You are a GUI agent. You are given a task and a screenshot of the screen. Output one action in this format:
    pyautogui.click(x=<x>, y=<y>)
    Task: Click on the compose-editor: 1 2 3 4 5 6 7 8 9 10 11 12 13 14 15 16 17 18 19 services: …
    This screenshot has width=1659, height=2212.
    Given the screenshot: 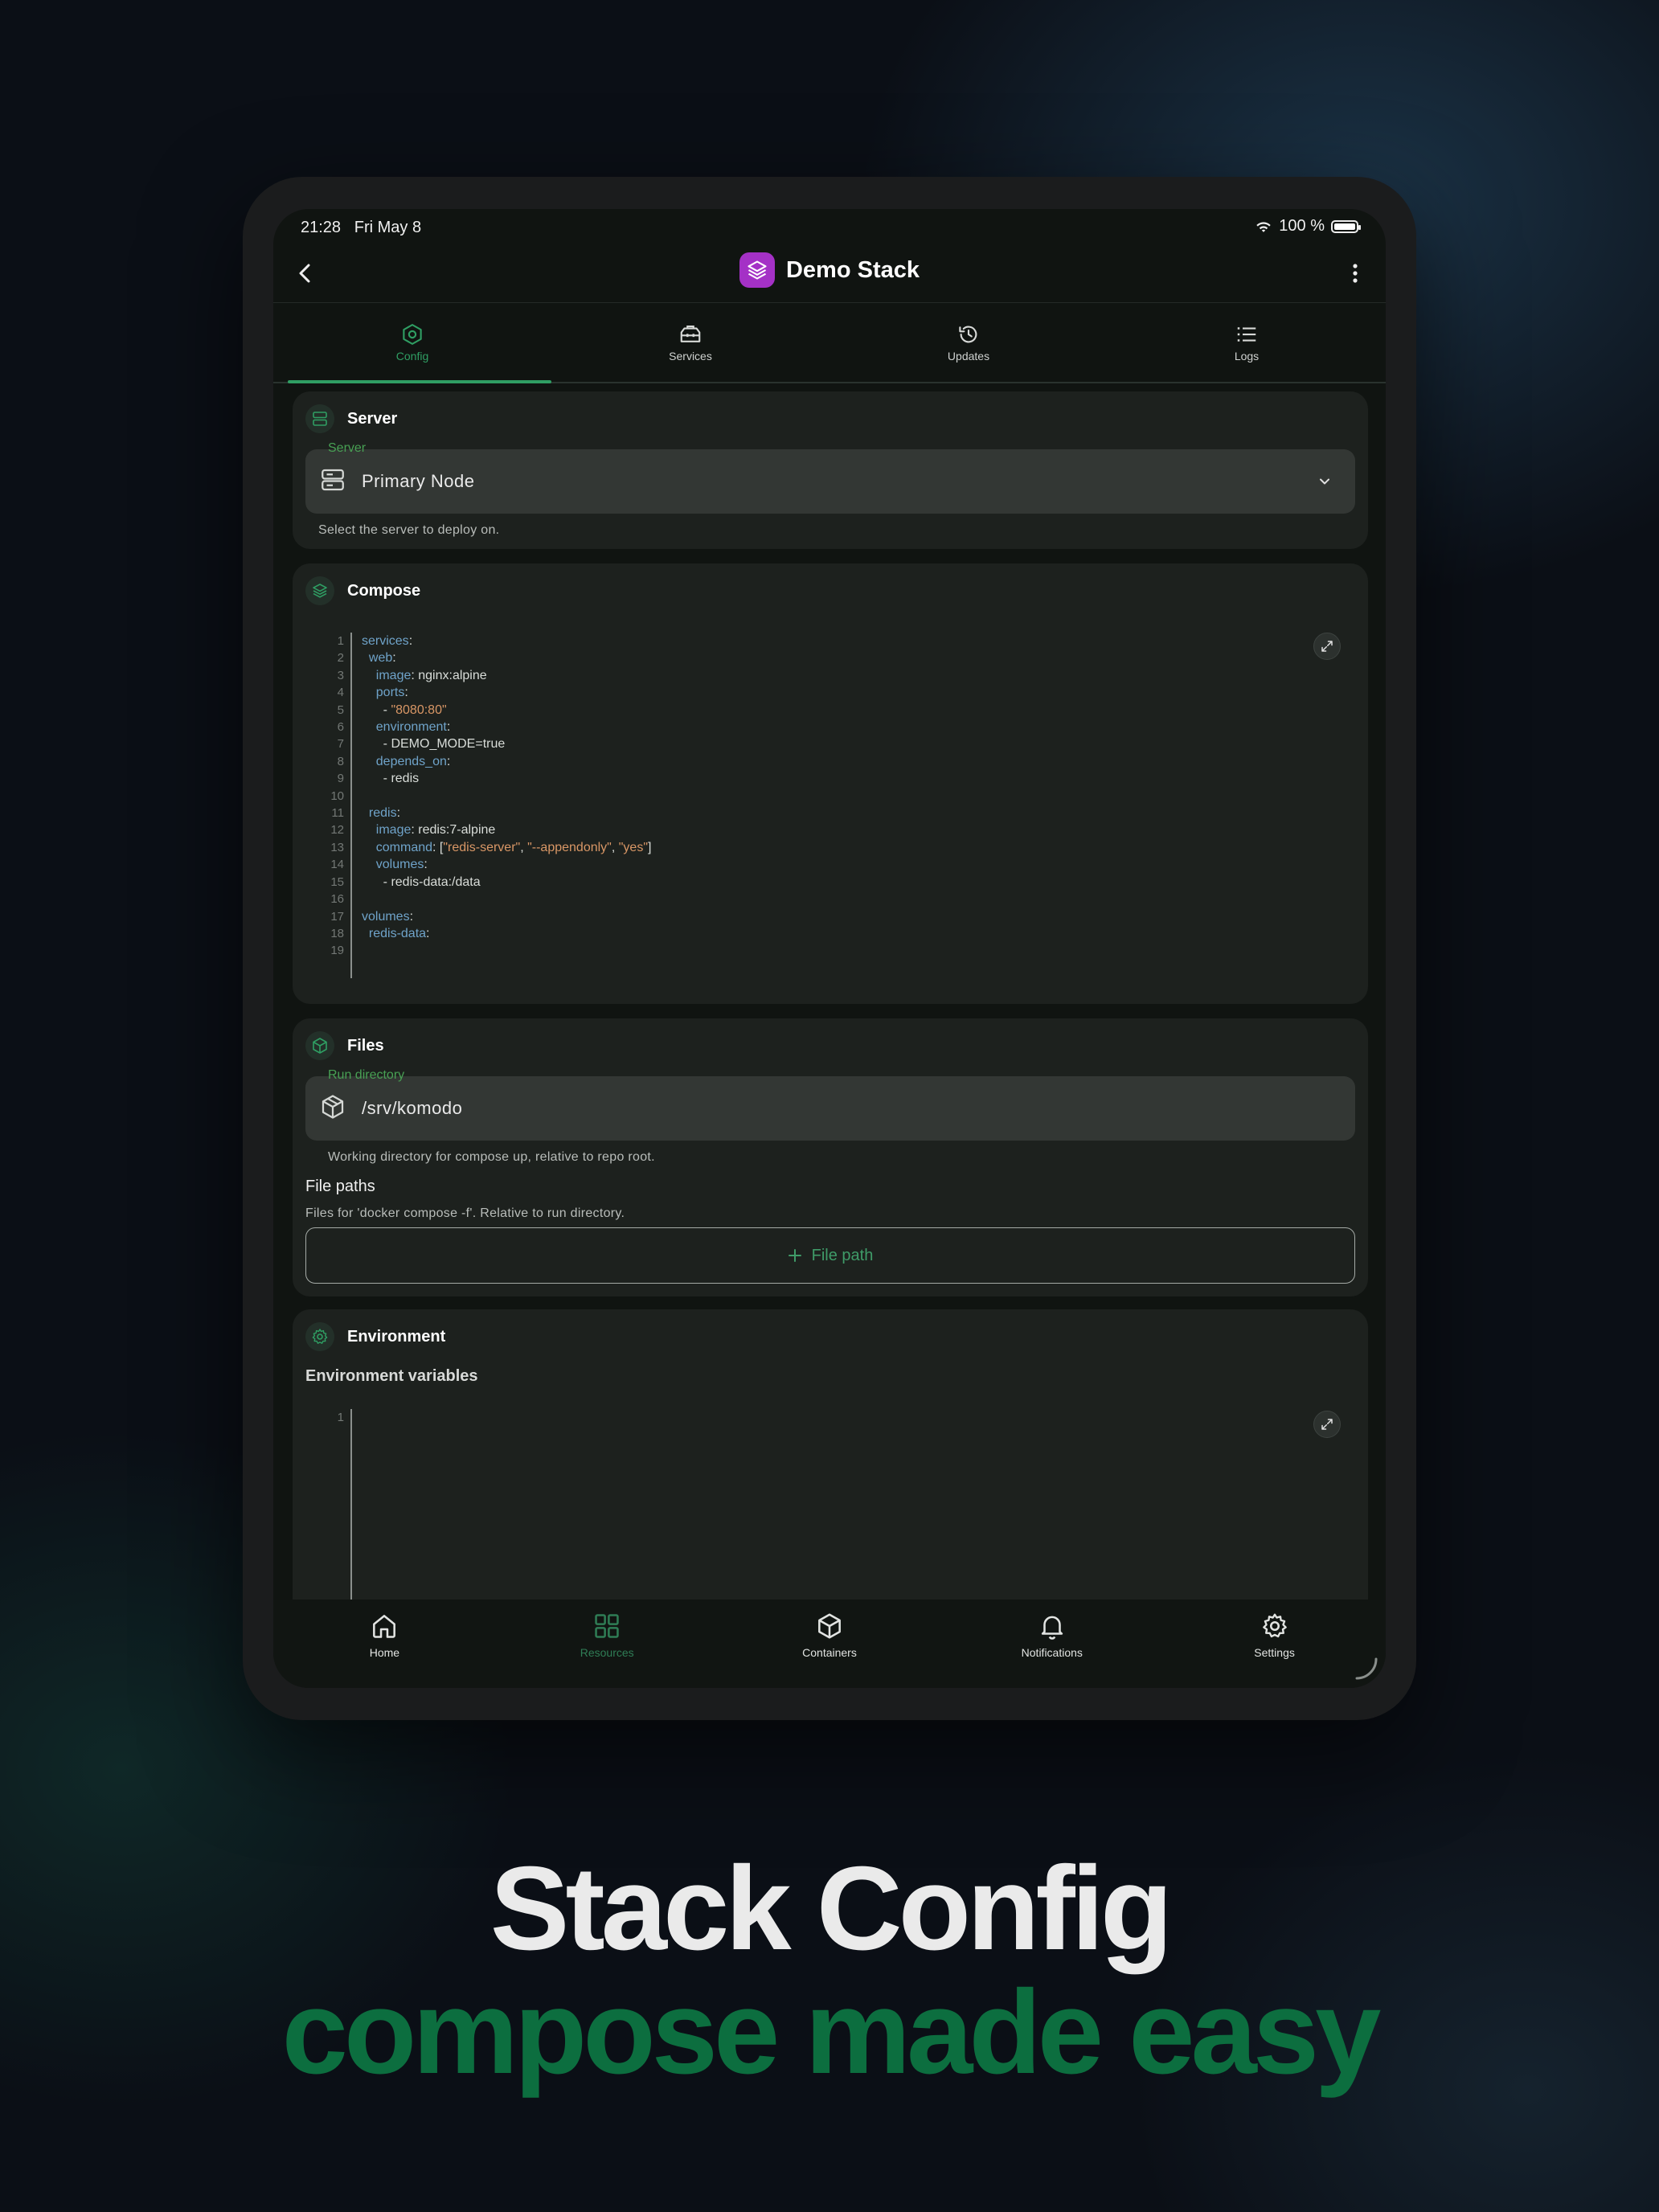 What is the action you would take?
    pyautogui.click(x=830, y=805)
    